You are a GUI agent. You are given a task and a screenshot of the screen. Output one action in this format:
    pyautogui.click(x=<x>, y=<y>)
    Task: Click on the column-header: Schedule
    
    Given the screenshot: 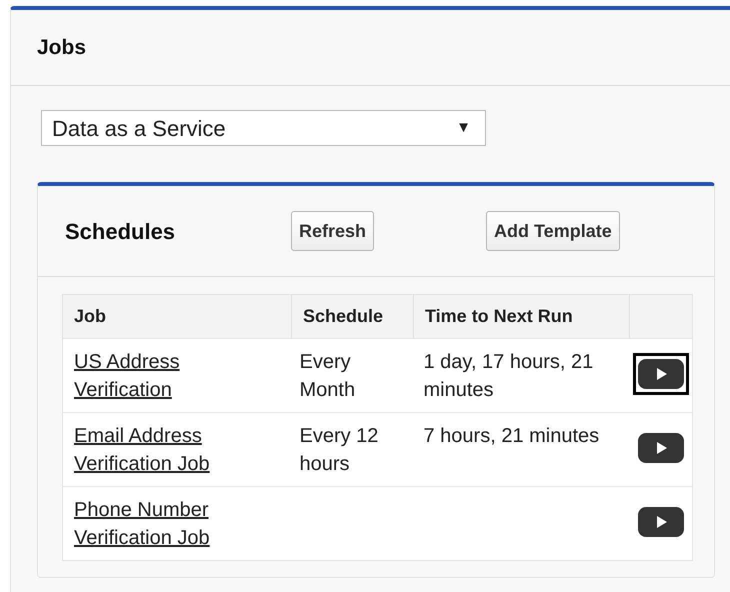 What is the action you would take?
    pyautogui.click(x=343, y=316)
    